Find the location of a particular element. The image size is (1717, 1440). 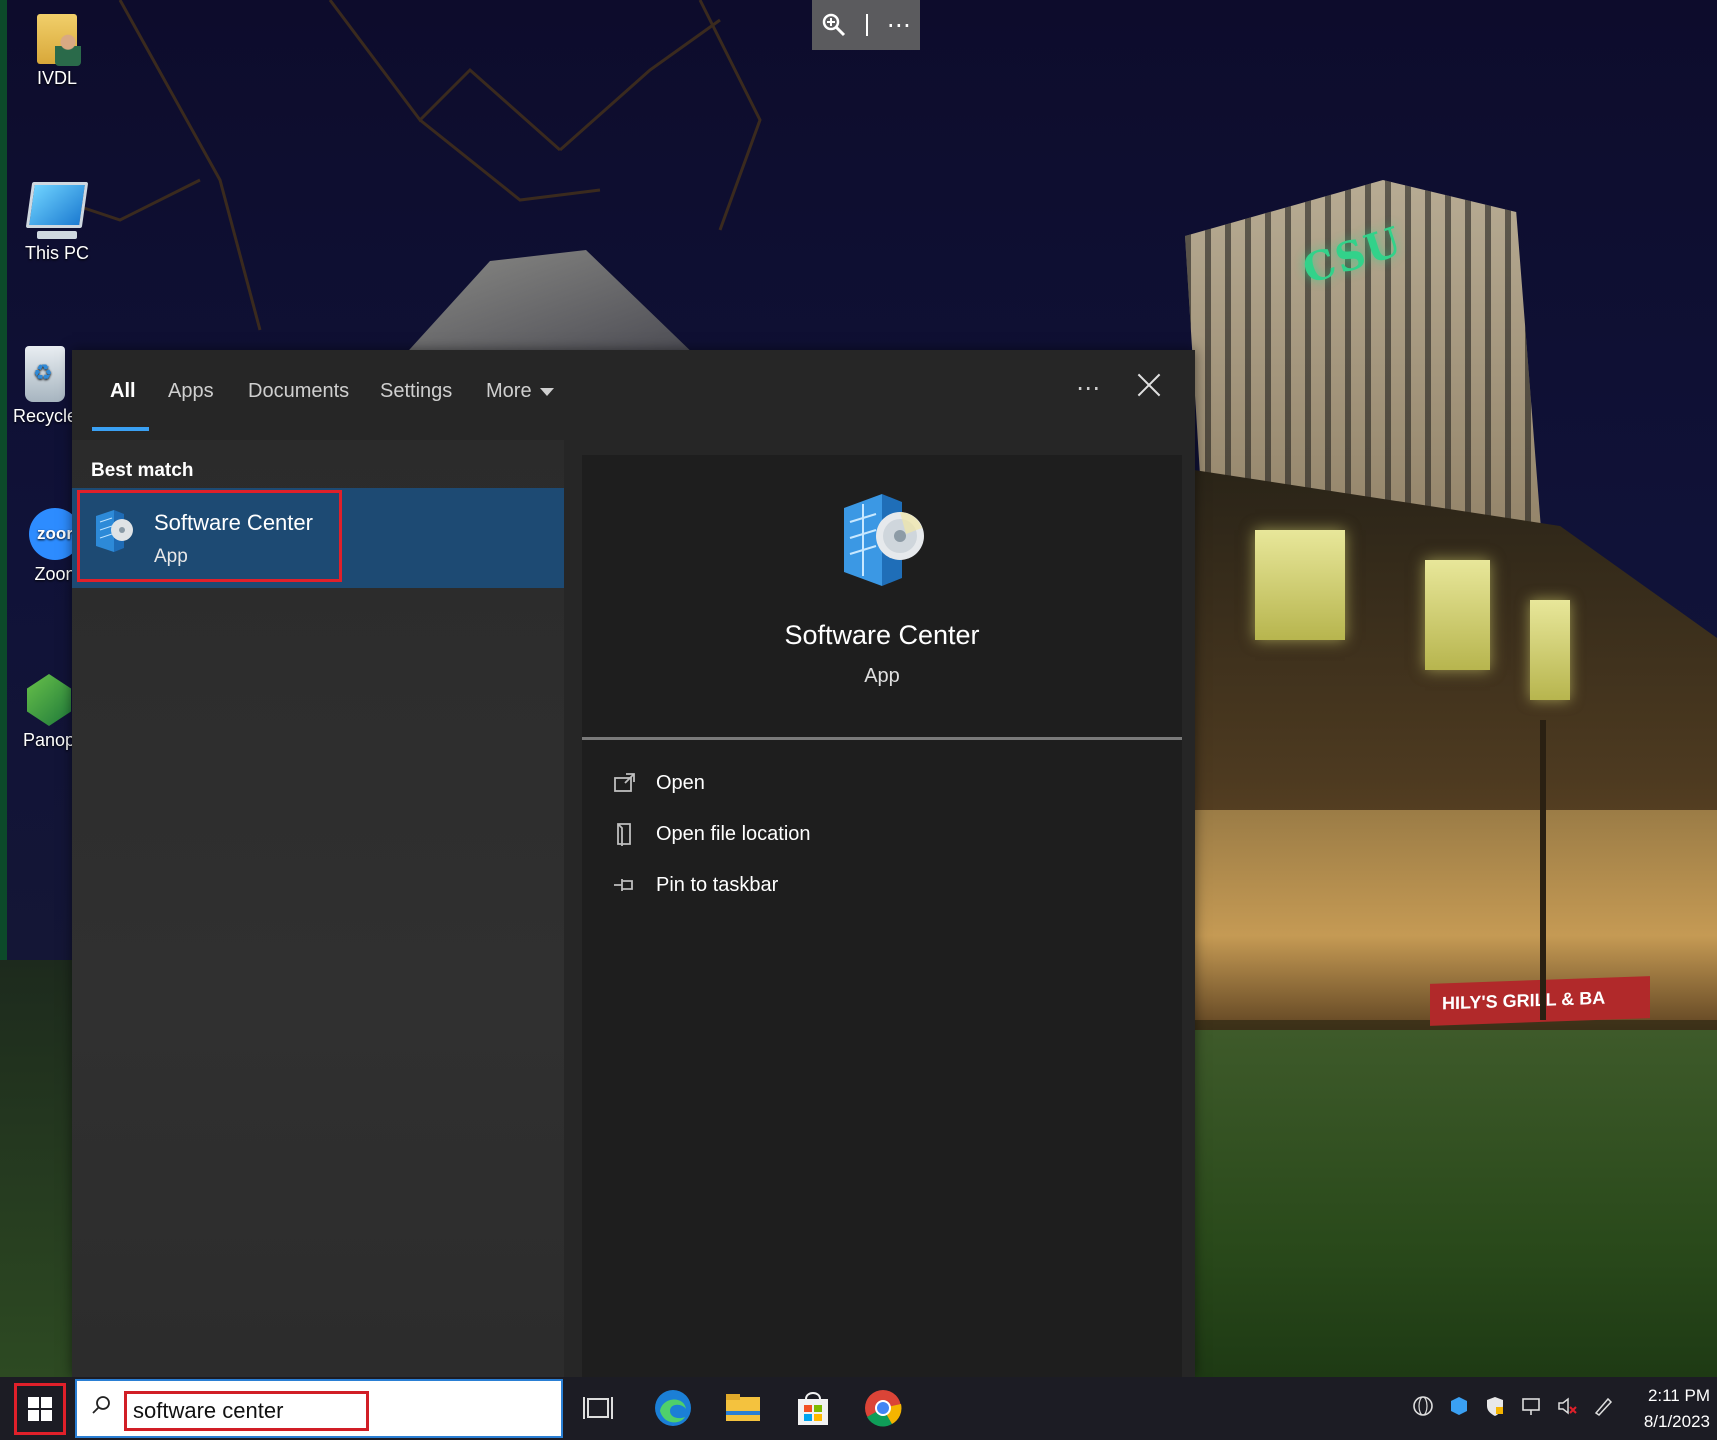

search-icon is located at coordinates (101, 1405).